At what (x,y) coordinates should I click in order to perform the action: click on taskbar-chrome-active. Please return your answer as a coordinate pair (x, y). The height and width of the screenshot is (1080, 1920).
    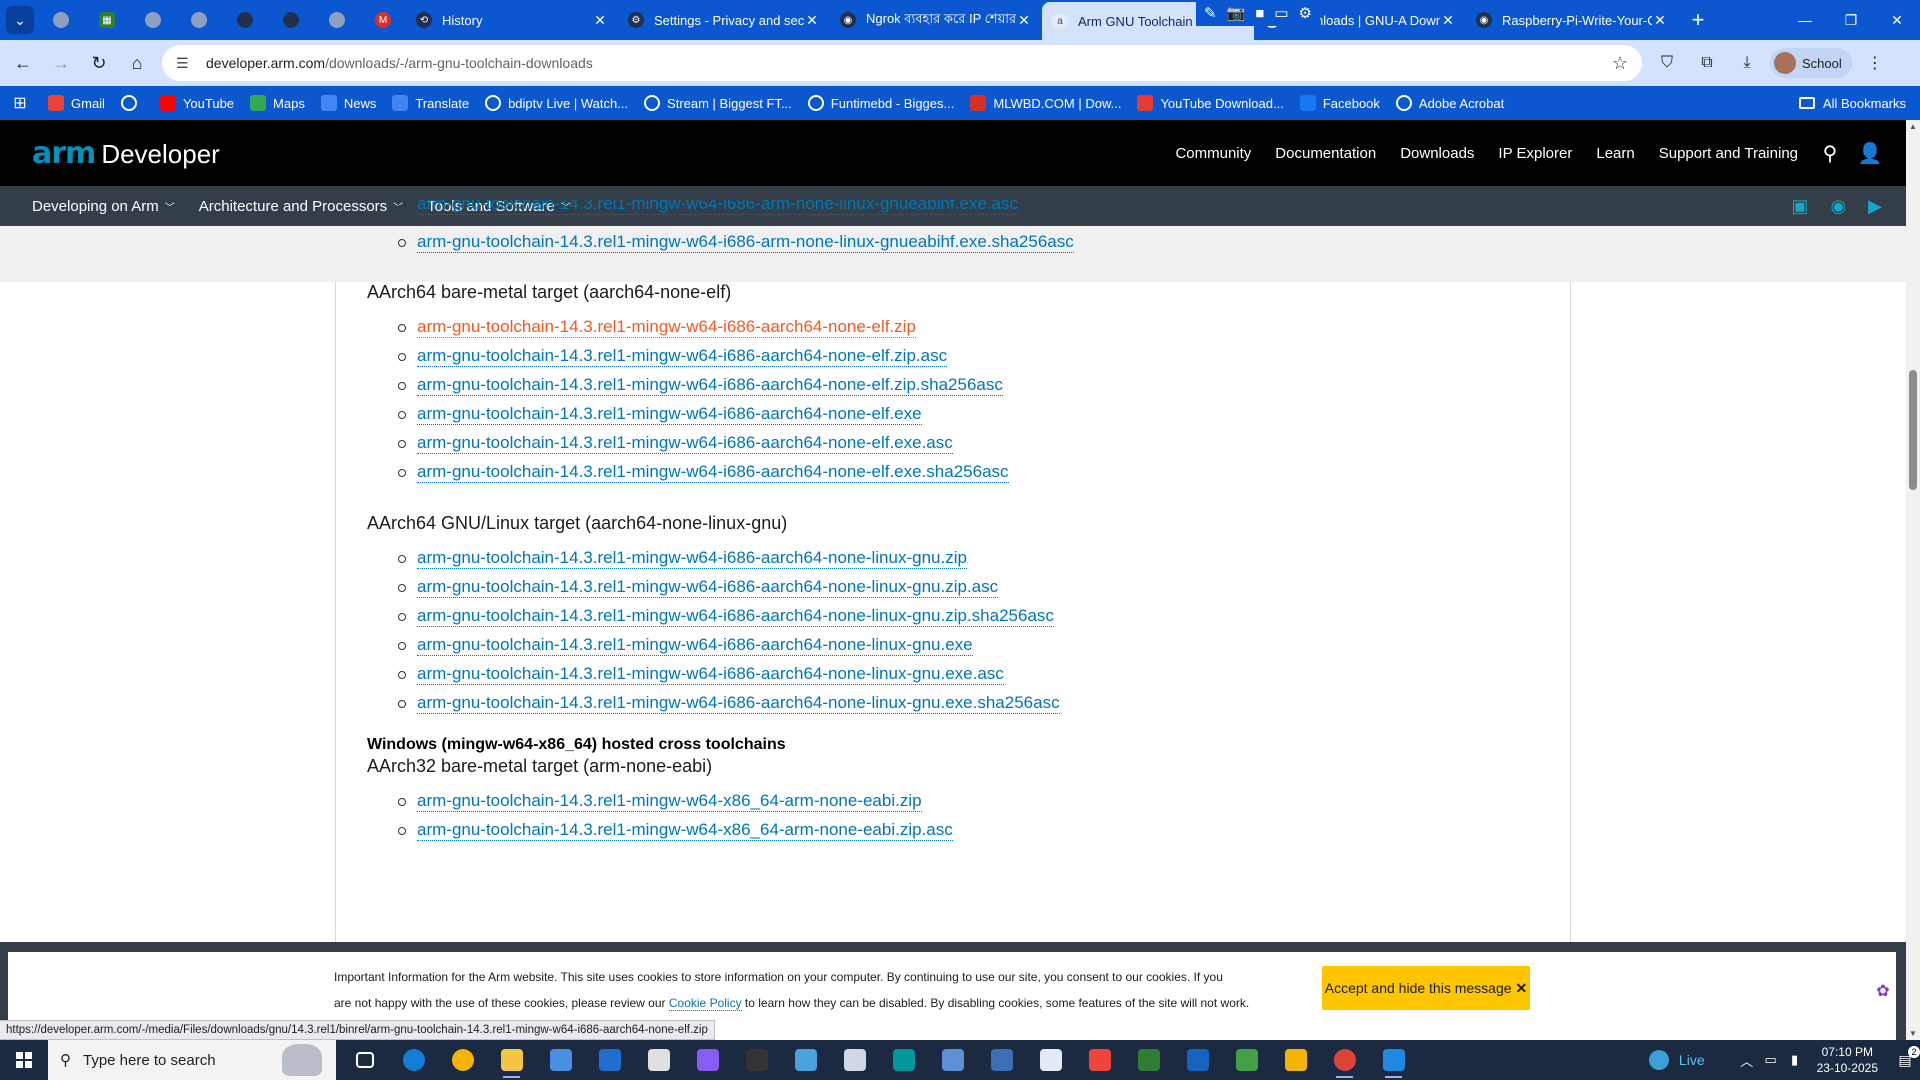
    Looking at the image, I should click on (1344, 1060).